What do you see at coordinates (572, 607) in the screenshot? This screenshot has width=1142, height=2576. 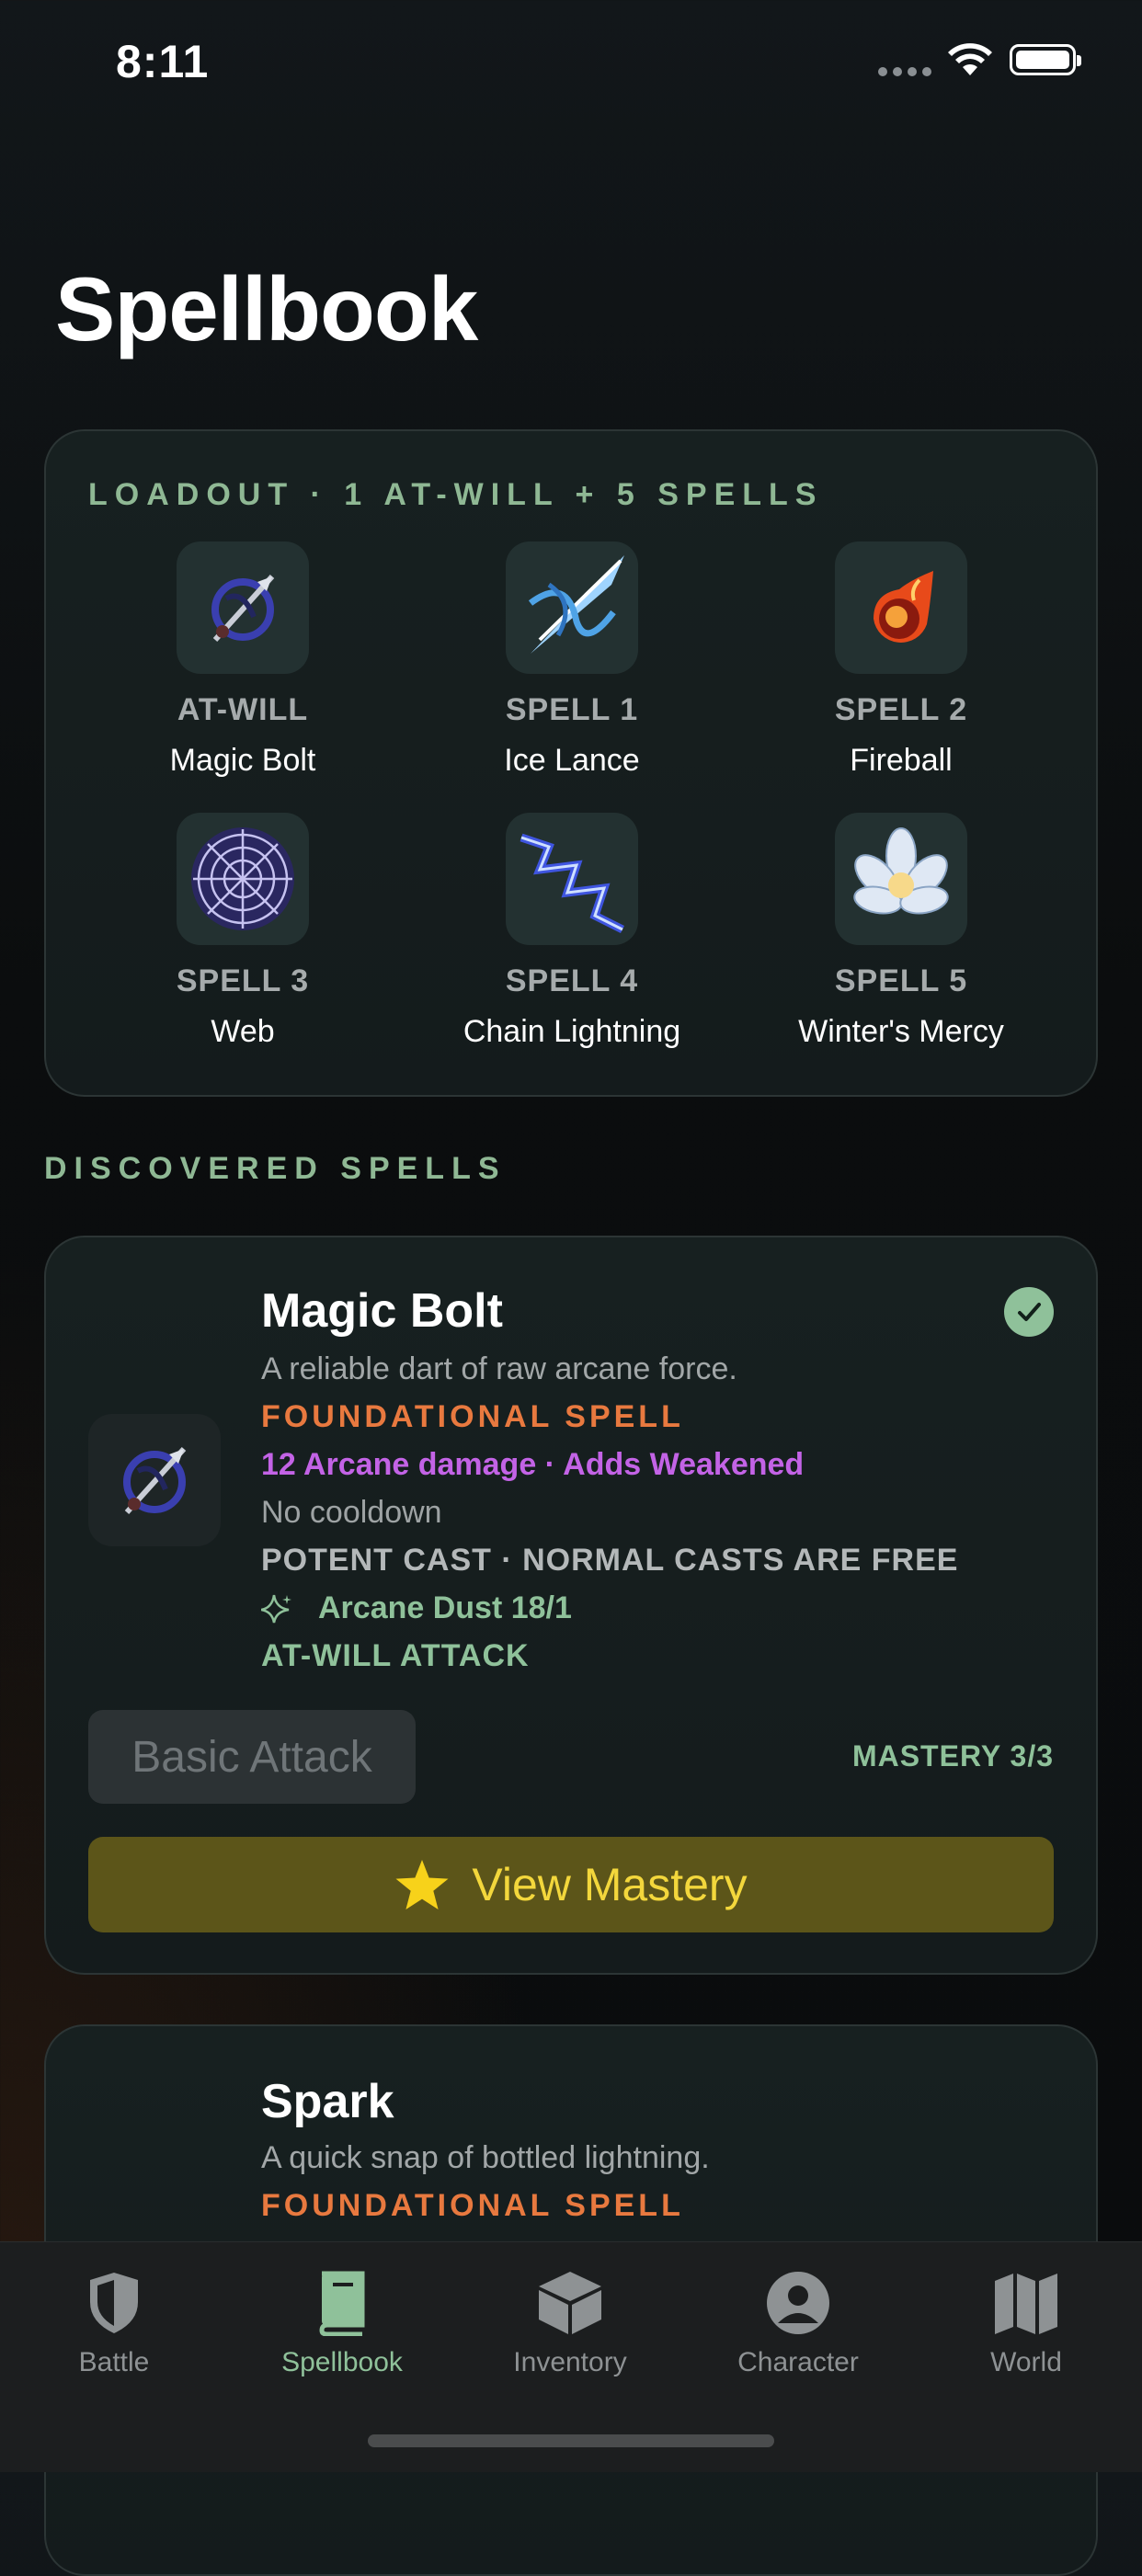 I see `ice-lance-icon` at bounding box center [572, 607].